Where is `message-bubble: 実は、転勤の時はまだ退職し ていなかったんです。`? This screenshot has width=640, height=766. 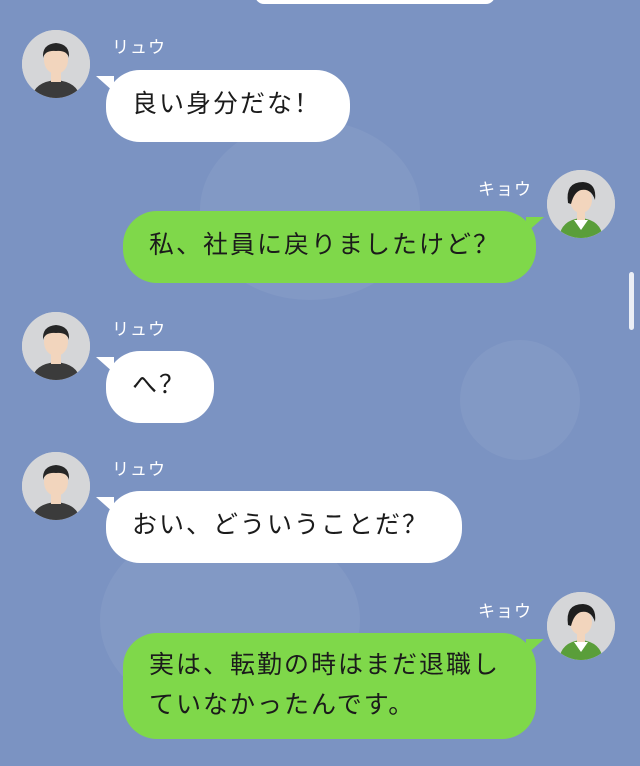 message-bubble: 実は、転勤の時はまだ退職し ていなかったんです。 is located at coordinates (329, 686).